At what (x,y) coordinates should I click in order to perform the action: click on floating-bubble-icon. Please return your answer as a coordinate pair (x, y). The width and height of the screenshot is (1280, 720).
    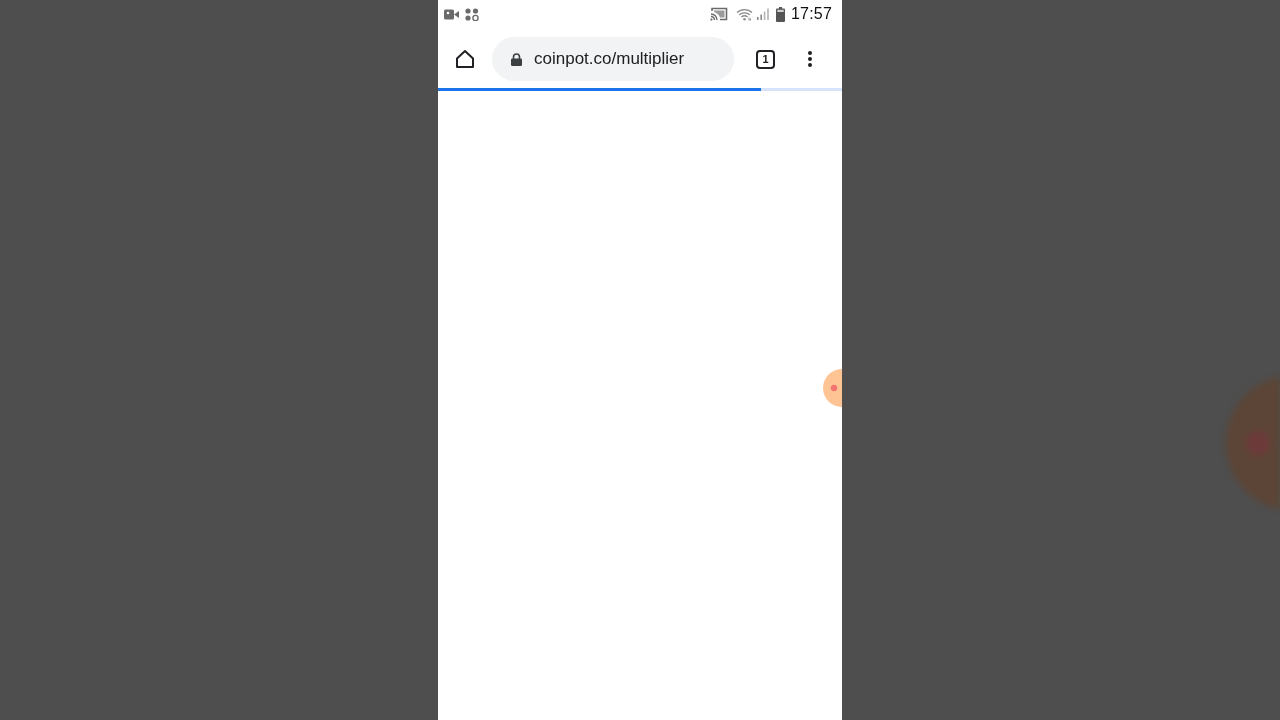
    Looking at the image, I should click on (832, 388).